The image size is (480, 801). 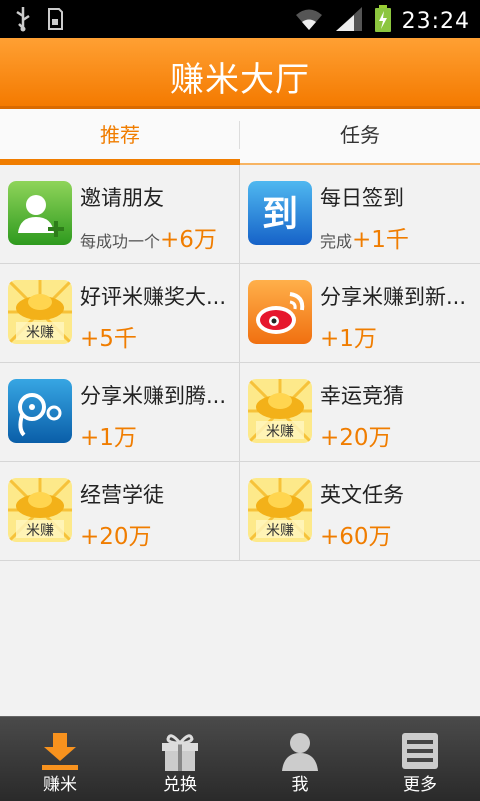 I want to click on user-icon, so click(x=300, y=751).